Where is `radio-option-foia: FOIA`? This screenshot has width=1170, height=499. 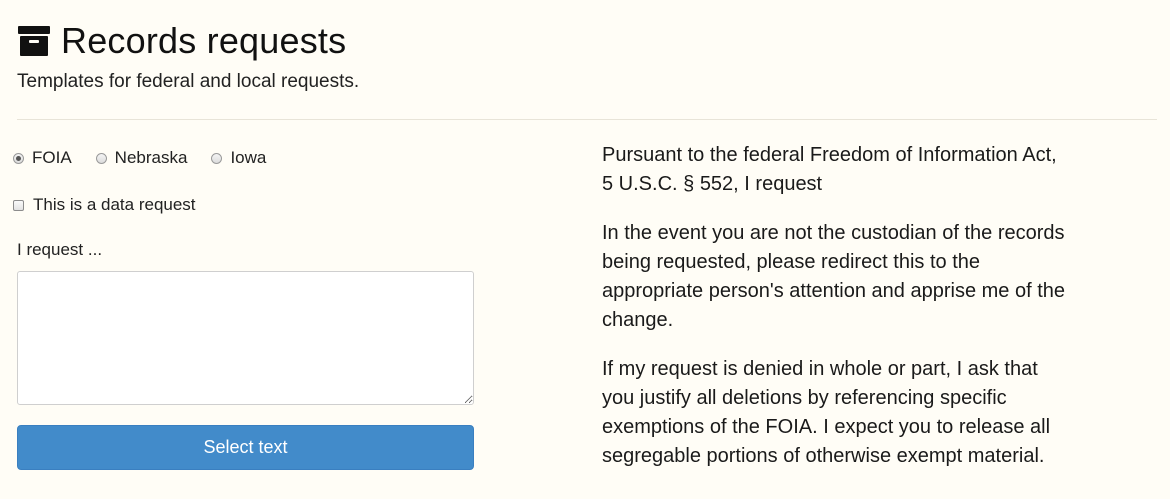 radio-option-foia: FOIA is located at coordinates (42, 158).